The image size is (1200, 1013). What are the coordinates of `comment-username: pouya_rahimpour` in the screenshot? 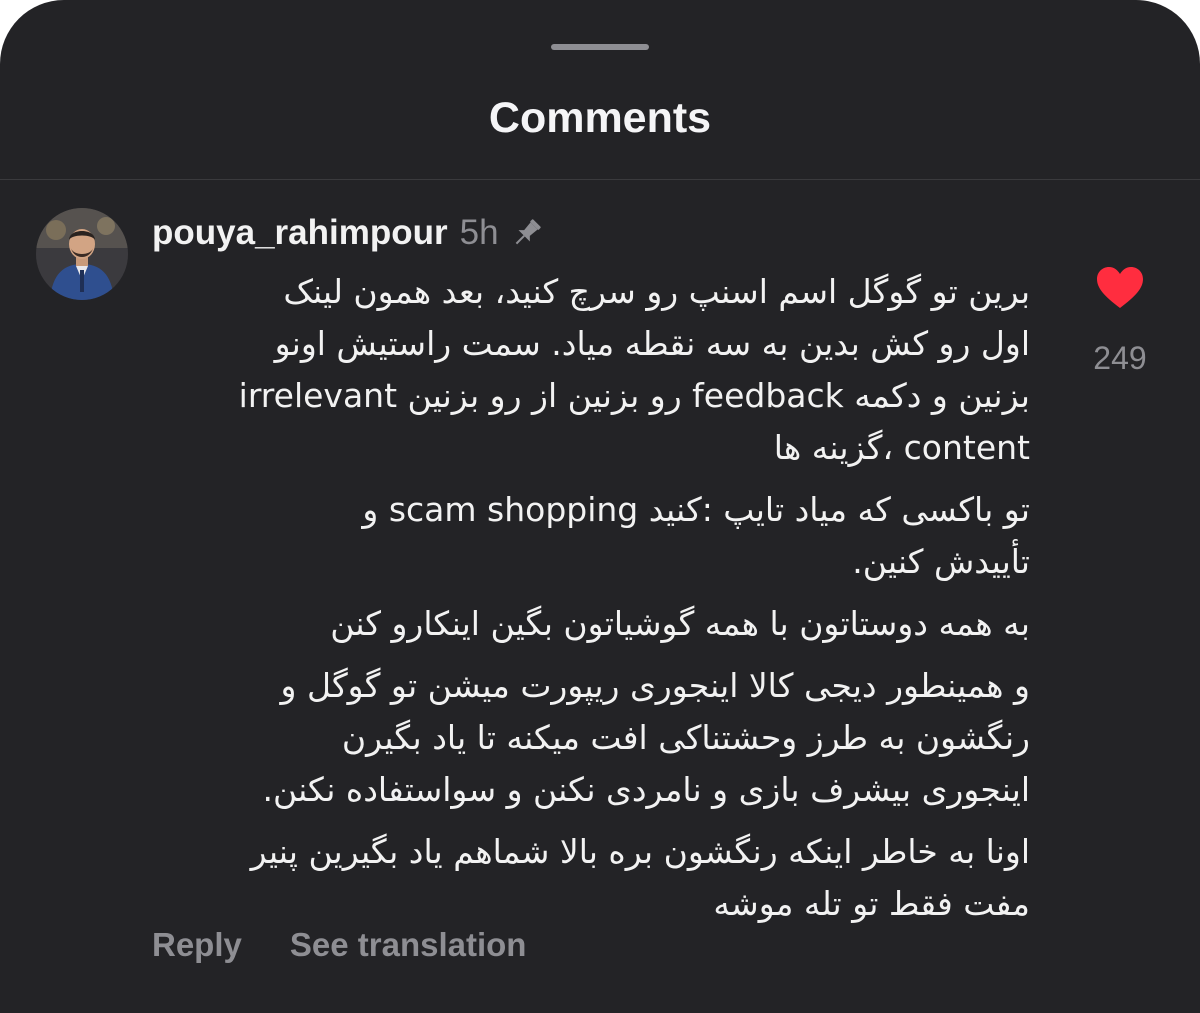 It's located at (300, 233).